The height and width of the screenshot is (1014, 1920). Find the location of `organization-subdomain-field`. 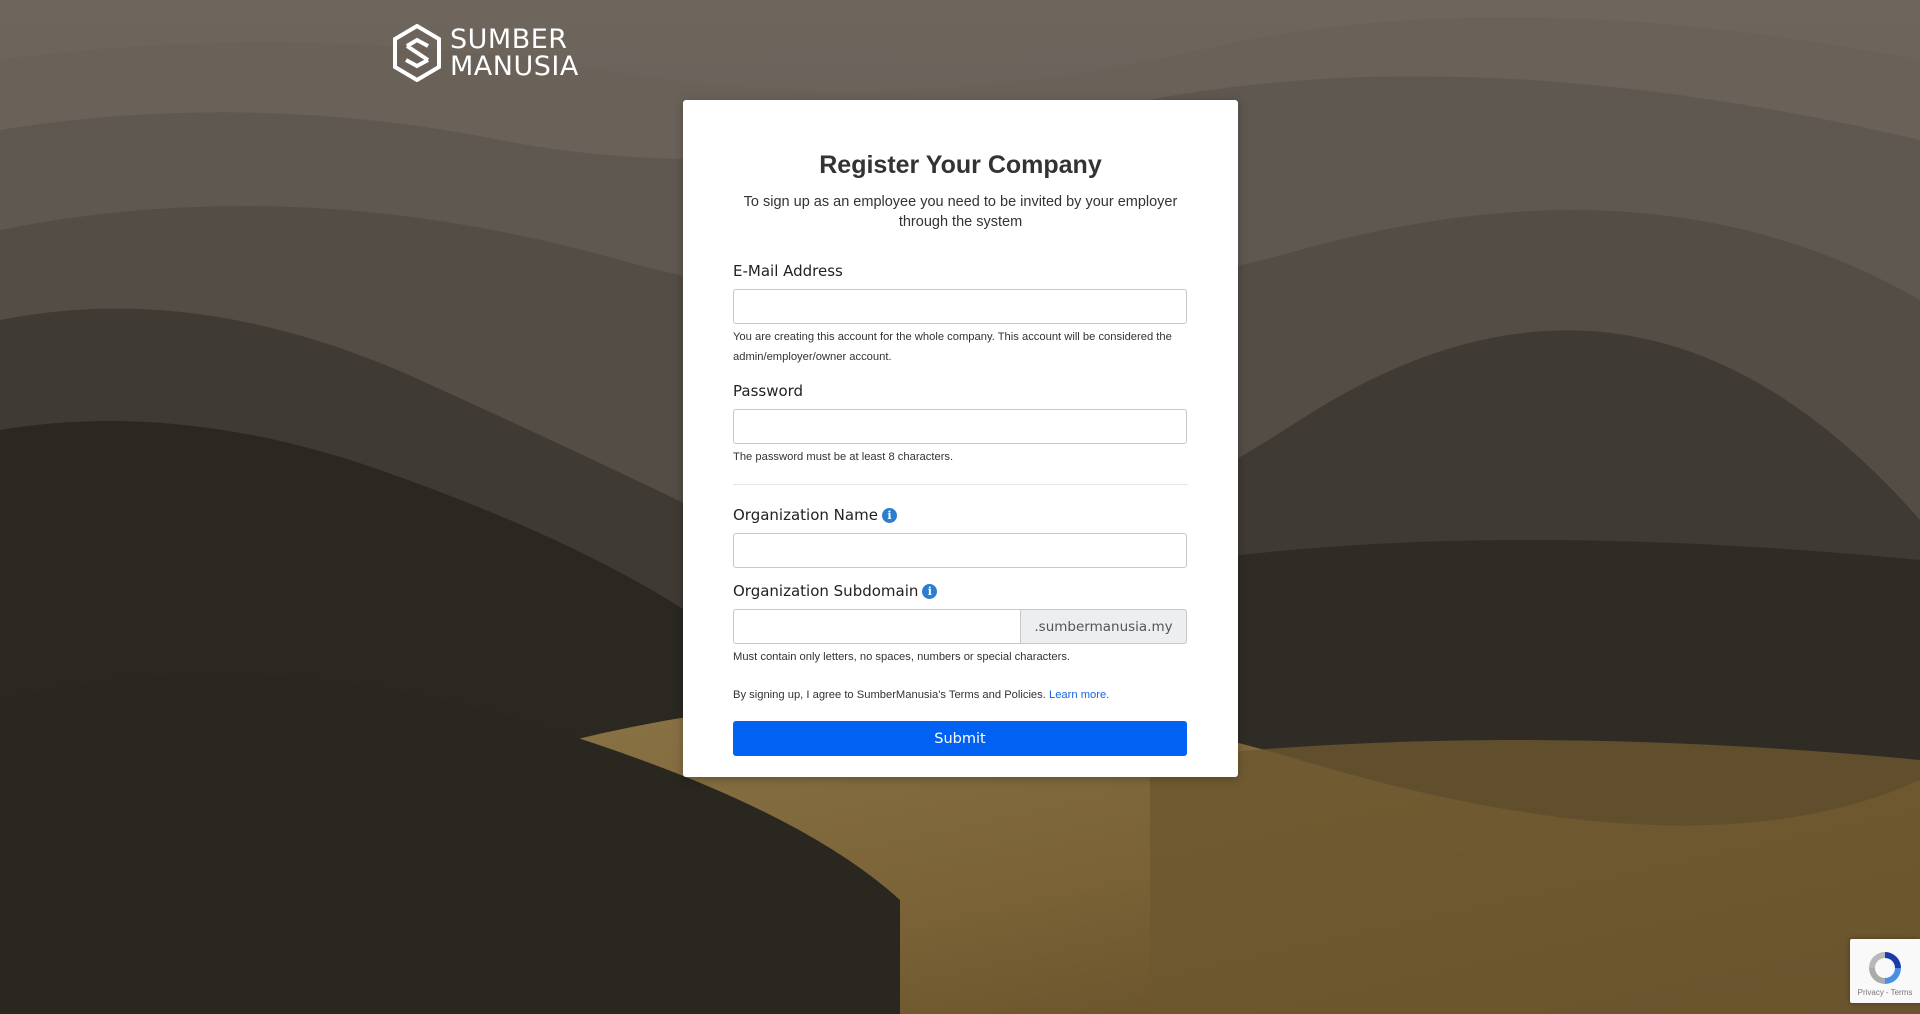

organization-subdomain-field is located at coordinates (877, 626).